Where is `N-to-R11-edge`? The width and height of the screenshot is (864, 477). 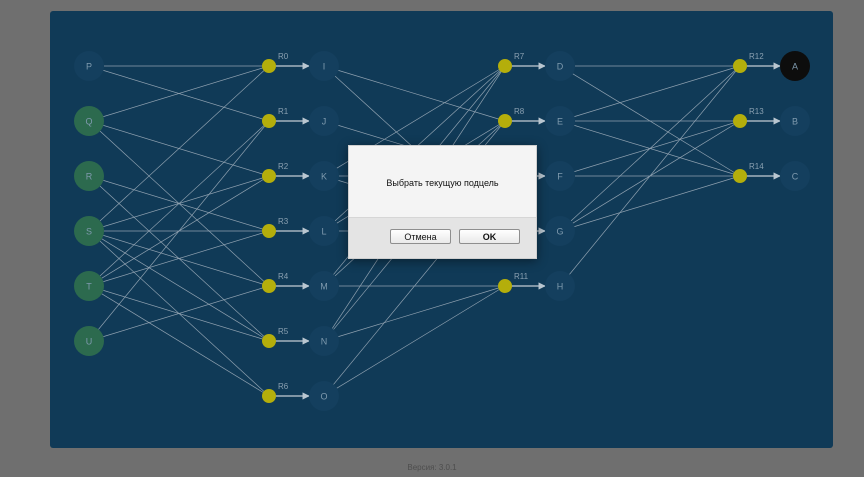 N-to-R11-edge is located at coordinates (419, 312).